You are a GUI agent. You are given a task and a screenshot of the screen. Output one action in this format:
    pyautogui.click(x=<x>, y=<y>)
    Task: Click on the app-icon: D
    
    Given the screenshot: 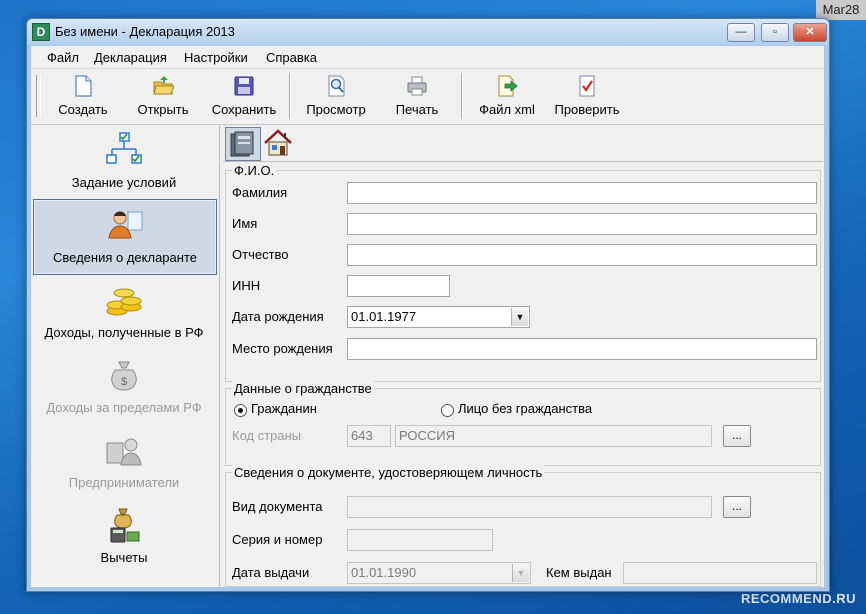 What is the action you would take?
    pyautogui.click(x=41, y=32)
    